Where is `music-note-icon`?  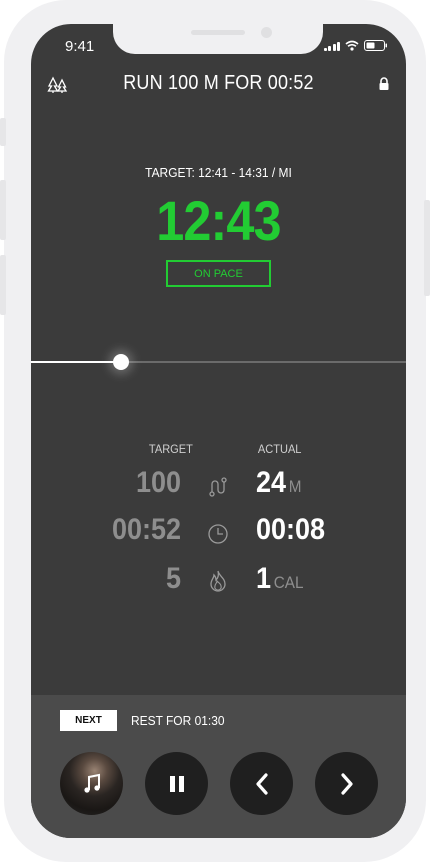
music-note-icon is located at coordinates (91, 783).